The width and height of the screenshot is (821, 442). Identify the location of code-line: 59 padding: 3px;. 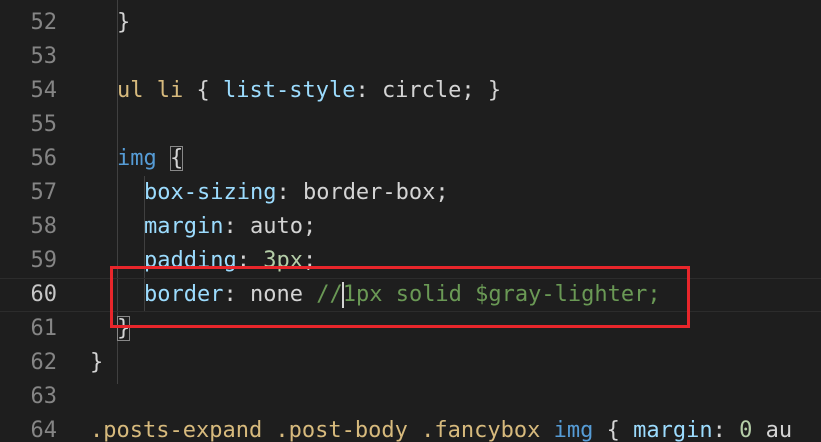
(410, 261).